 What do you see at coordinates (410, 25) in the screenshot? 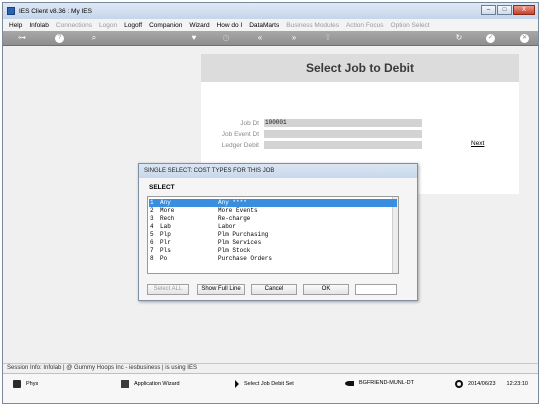
I see `menu-option-select: Option Select` at bounding box center [410, 25].